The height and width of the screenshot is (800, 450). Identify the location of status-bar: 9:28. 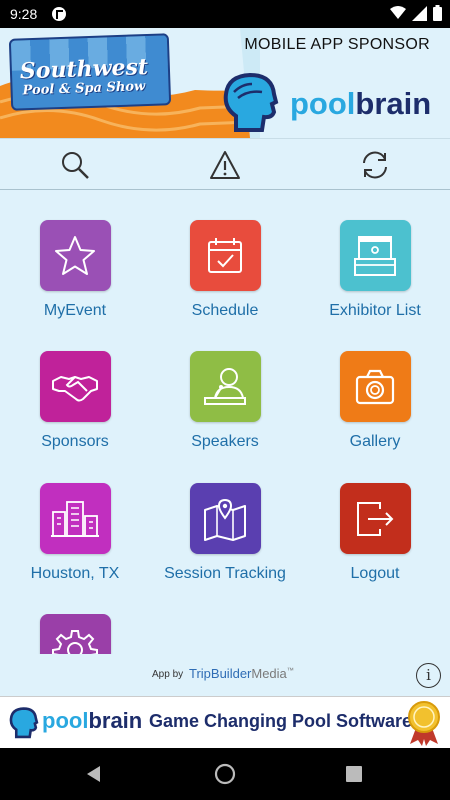
(225, 14).